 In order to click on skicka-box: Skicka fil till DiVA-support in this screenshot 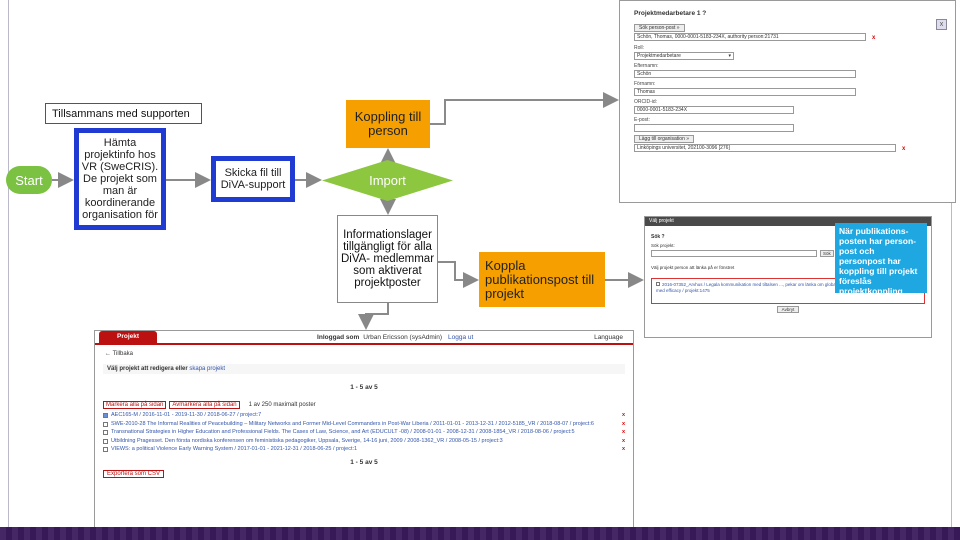, I will do `click(253, 179)`.